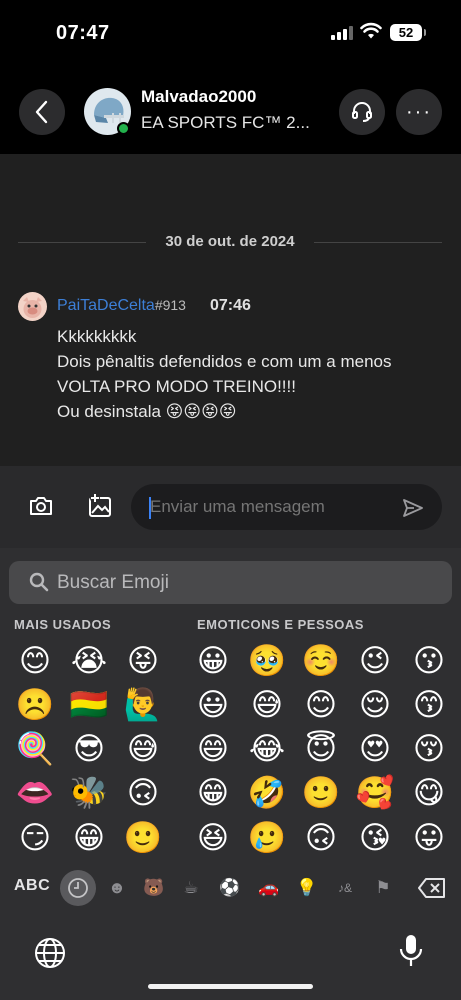  What do you see at coordinates (269, 888) in the screenshot?
I see `vehicle-icon: 🚗` at bounding box center [269, 888].